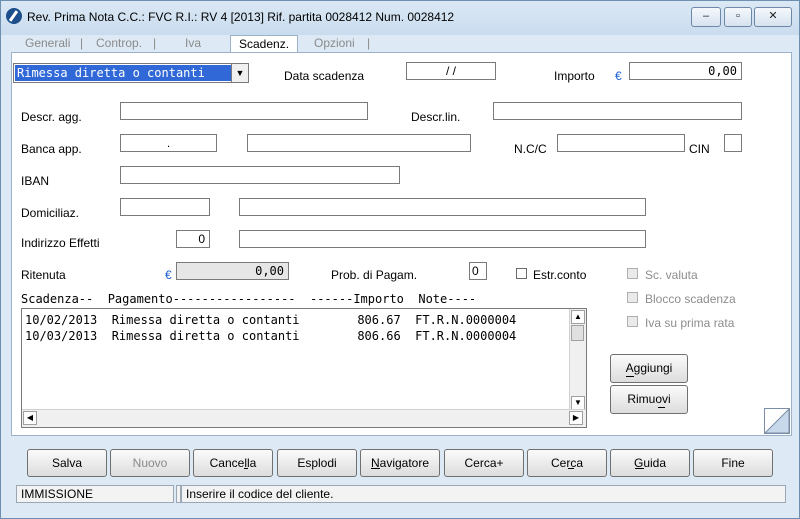 The height and width of the screenshot is (519, 800). I want to click on iban-label: IBAN, so click(35, 181).